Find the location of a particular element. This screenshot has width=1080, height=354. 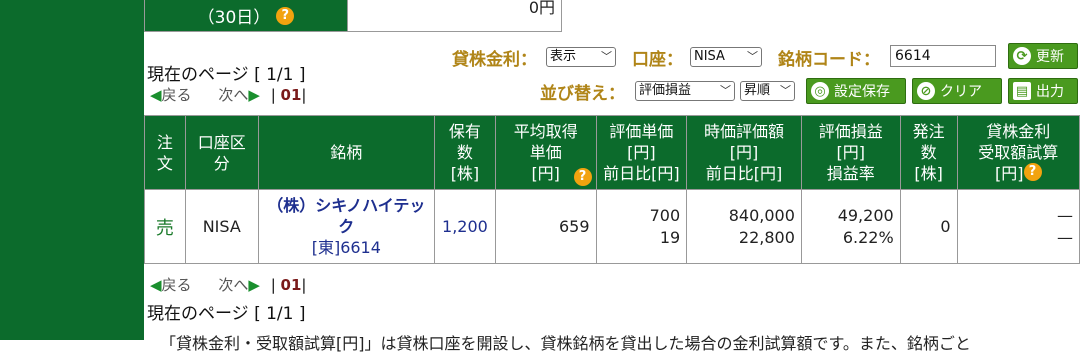

account-cell: NISA is located at coordinates (221, 226).